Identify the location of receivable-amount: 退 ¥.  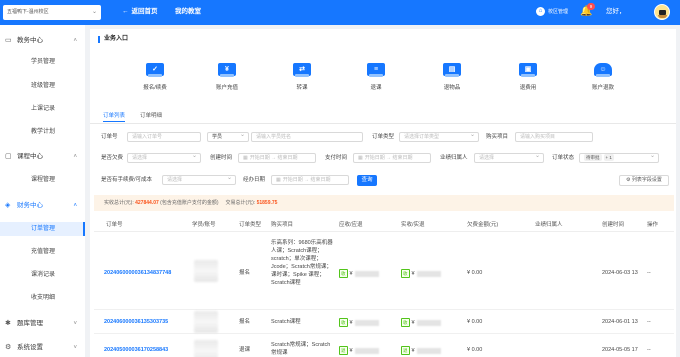
(359, 350).